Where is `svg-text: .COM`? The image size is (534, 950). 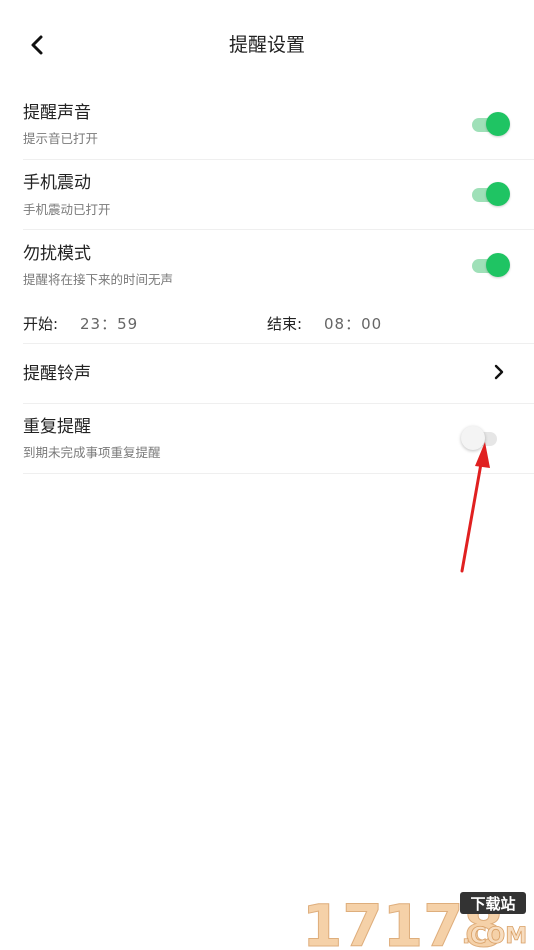 svg-text: .COM is located at coordinates (494, 936).